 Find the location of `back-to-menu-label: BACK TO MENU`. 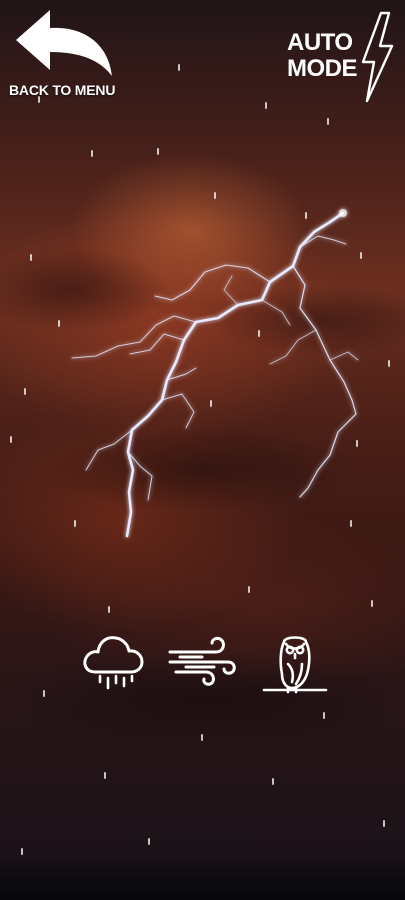

back-to-menu-label: BACK TO MENU is located at coordinates (62, 90).